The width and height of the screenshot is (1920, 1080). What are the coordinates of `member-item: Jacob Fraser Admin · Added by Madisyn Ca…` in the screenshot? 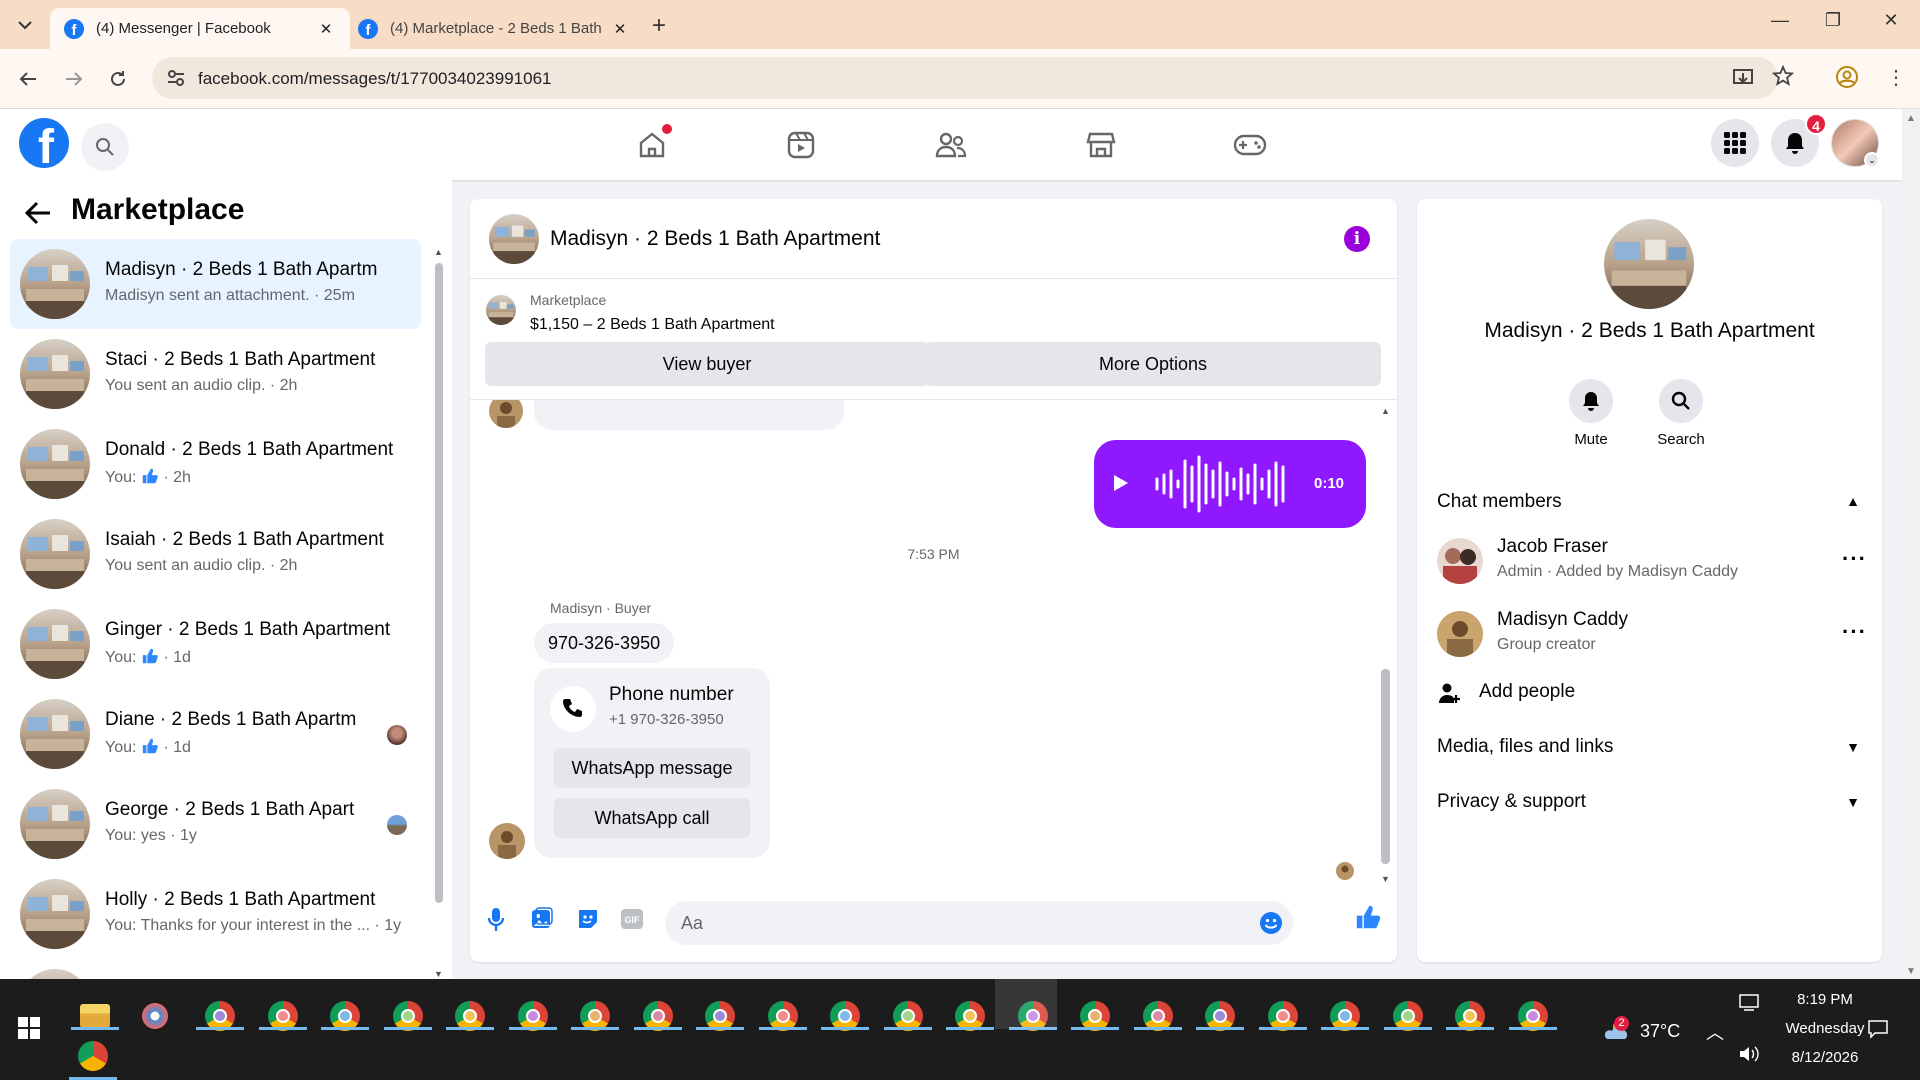 It's located at (1652, 562).